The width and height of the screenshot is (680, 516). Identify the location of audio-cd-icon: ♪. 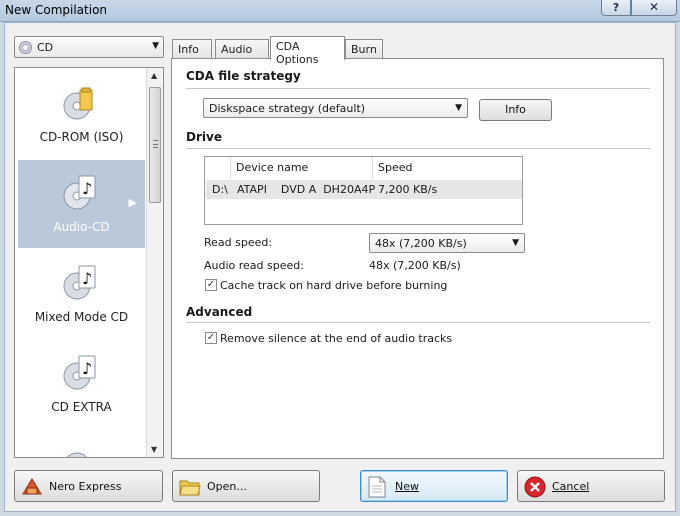
(79, 192).